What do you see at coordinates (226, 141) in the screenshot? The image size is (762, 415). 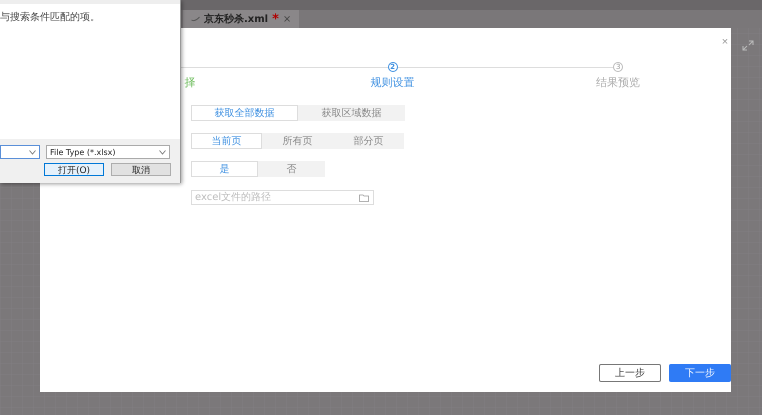 I see `option-tab: 当前页` at bounding box center [226, 141].